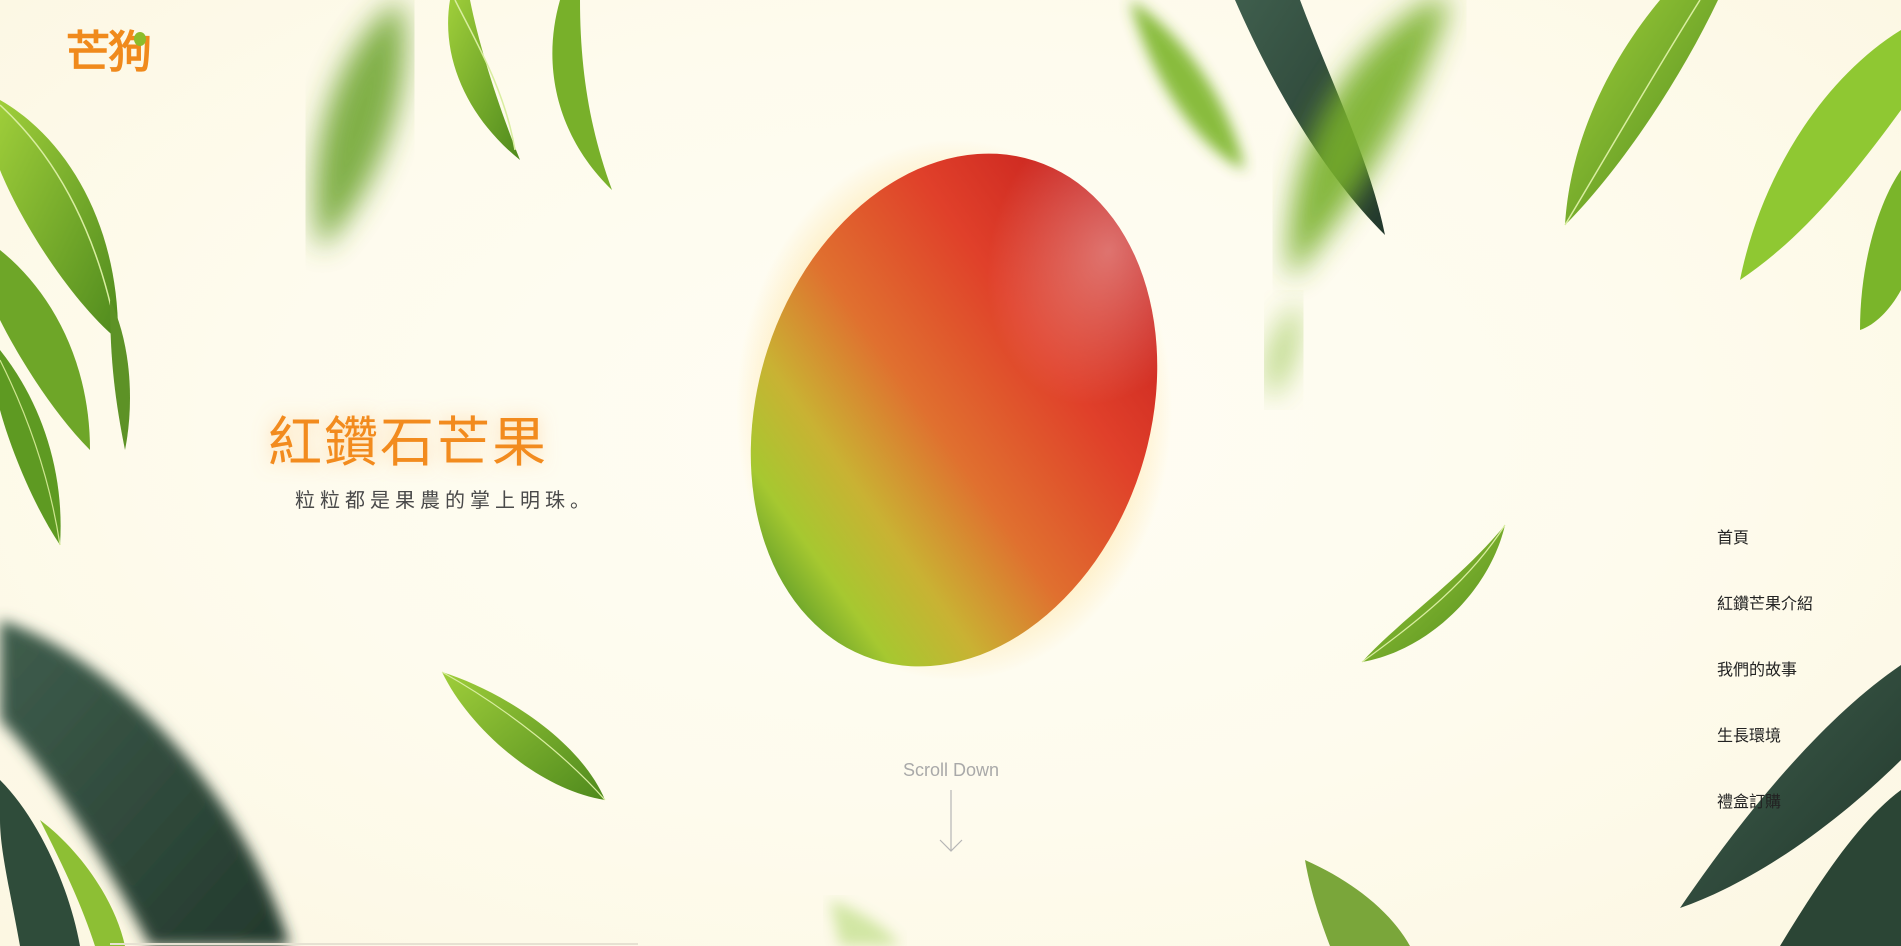  Describe the element at coordinates (140, 39) in the screenshot. I see `logo-dot-icon` at that location.